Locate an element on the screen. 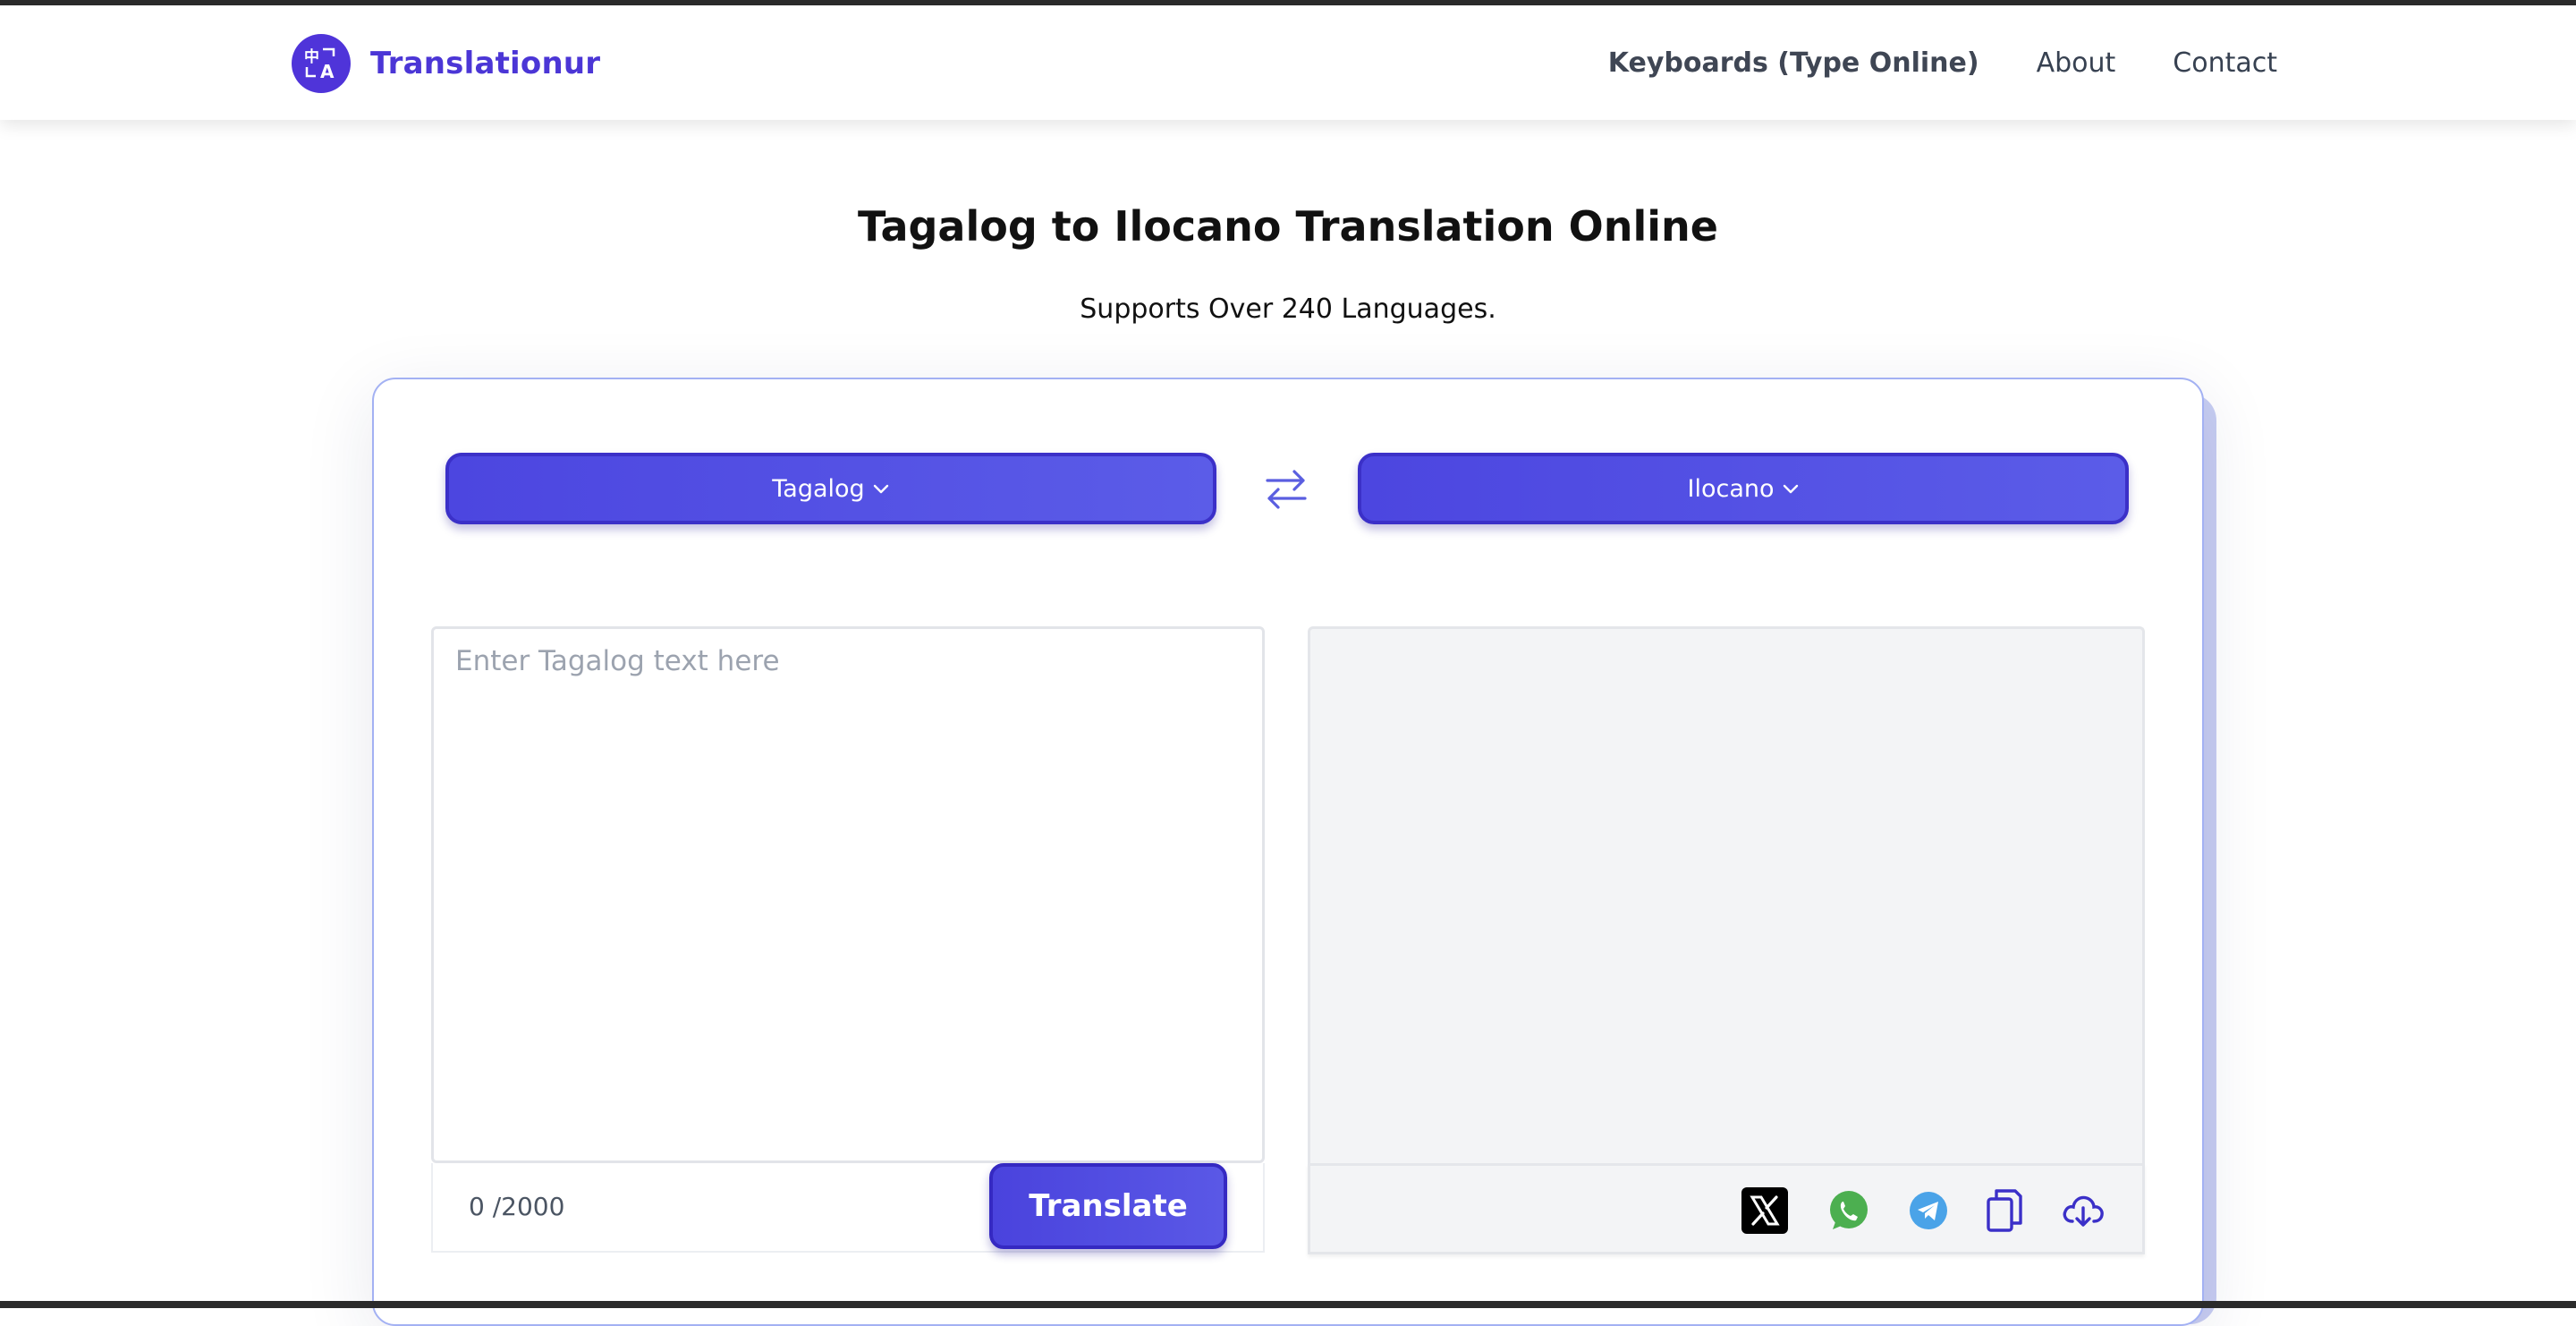  swap-arrows-icon is located at coordinates (1286, 490).